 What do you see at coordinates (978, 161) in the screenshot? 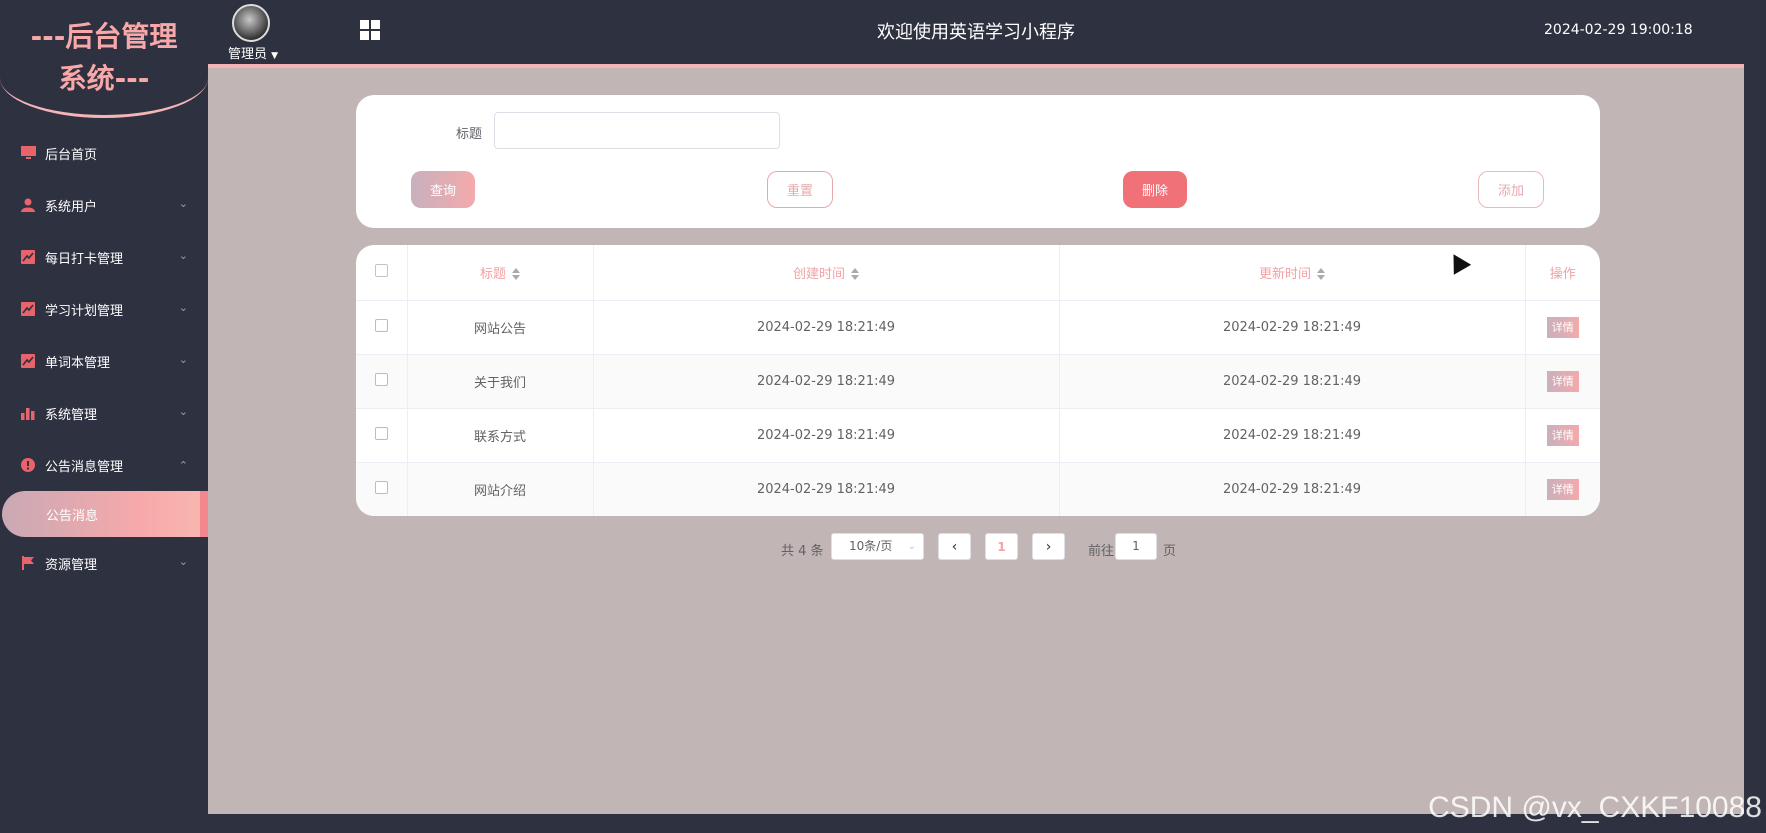
I see `search-panel: 标题 查询 重置 删除 添加` at bounding box center [978, 161].